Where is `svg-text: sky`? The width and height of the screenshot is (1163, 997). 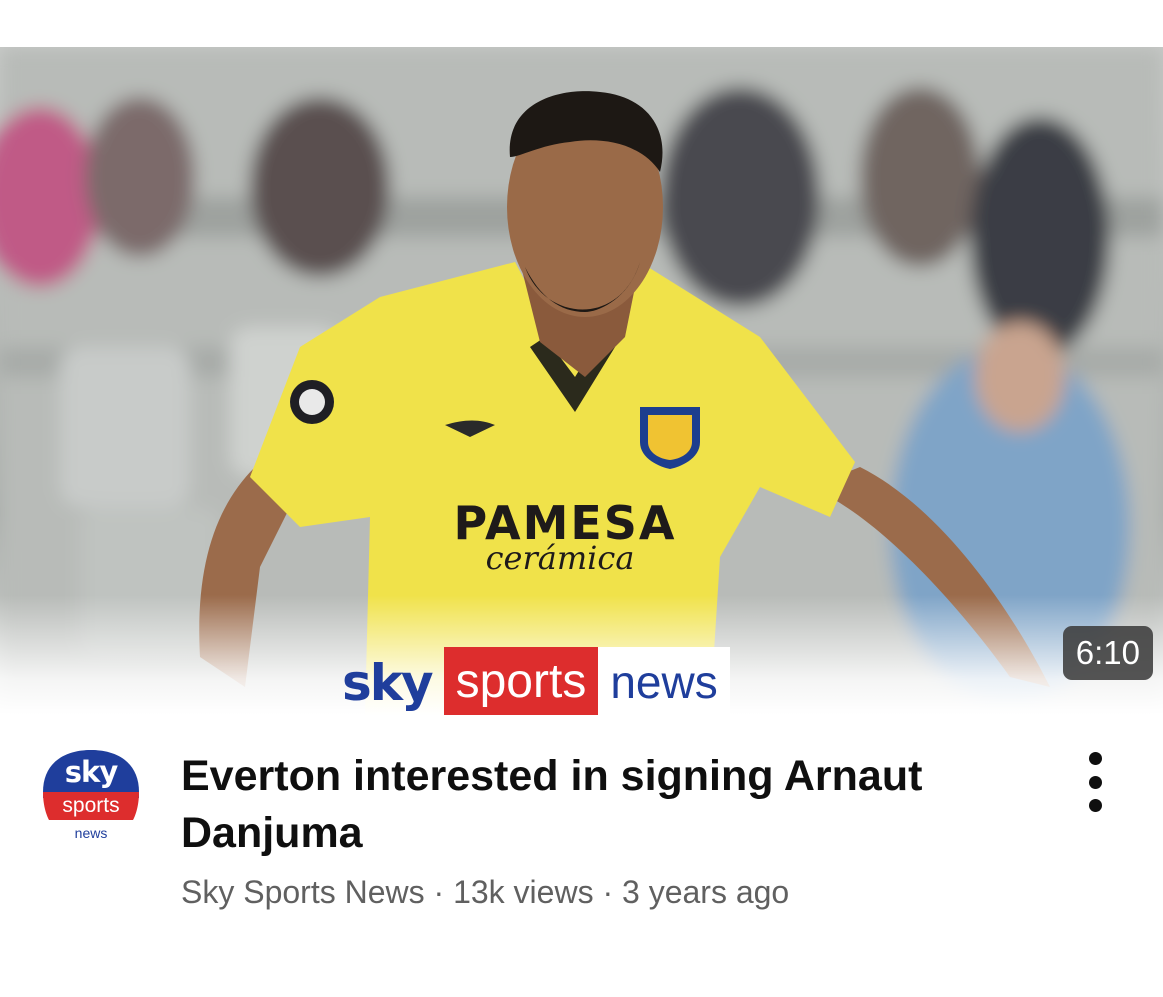
svg-text: sky is located at coordinates (92, 772).